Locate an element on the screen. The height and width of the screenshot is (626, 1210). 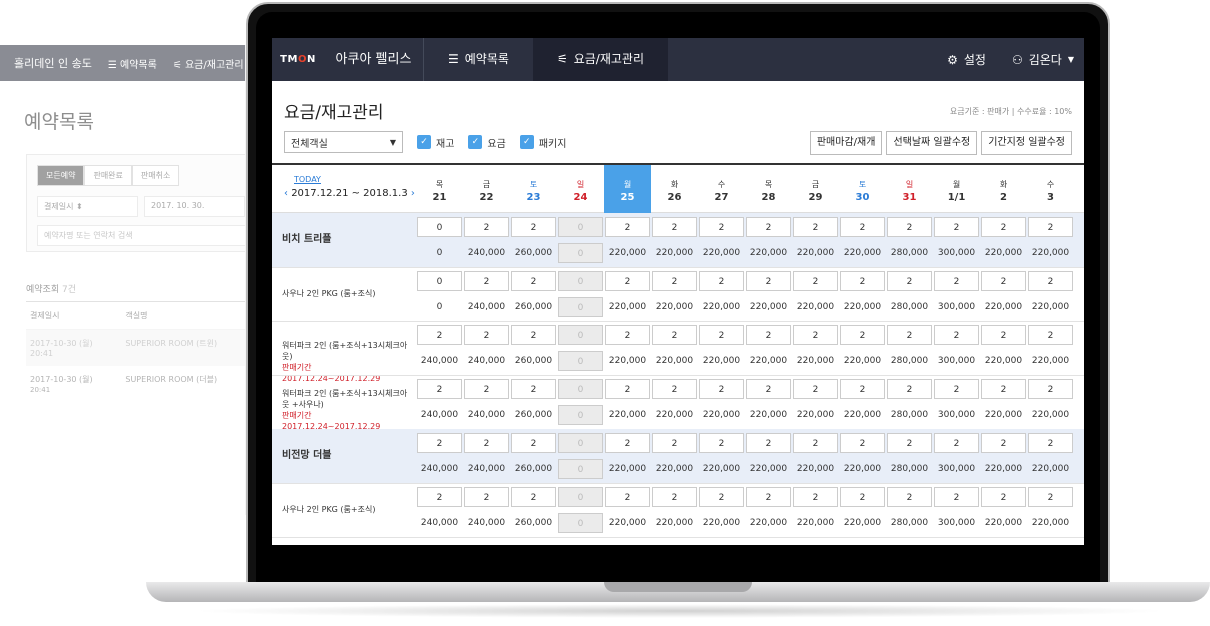
sale-close-button: 판매마감/재개 is located at coordinates (846, 143).